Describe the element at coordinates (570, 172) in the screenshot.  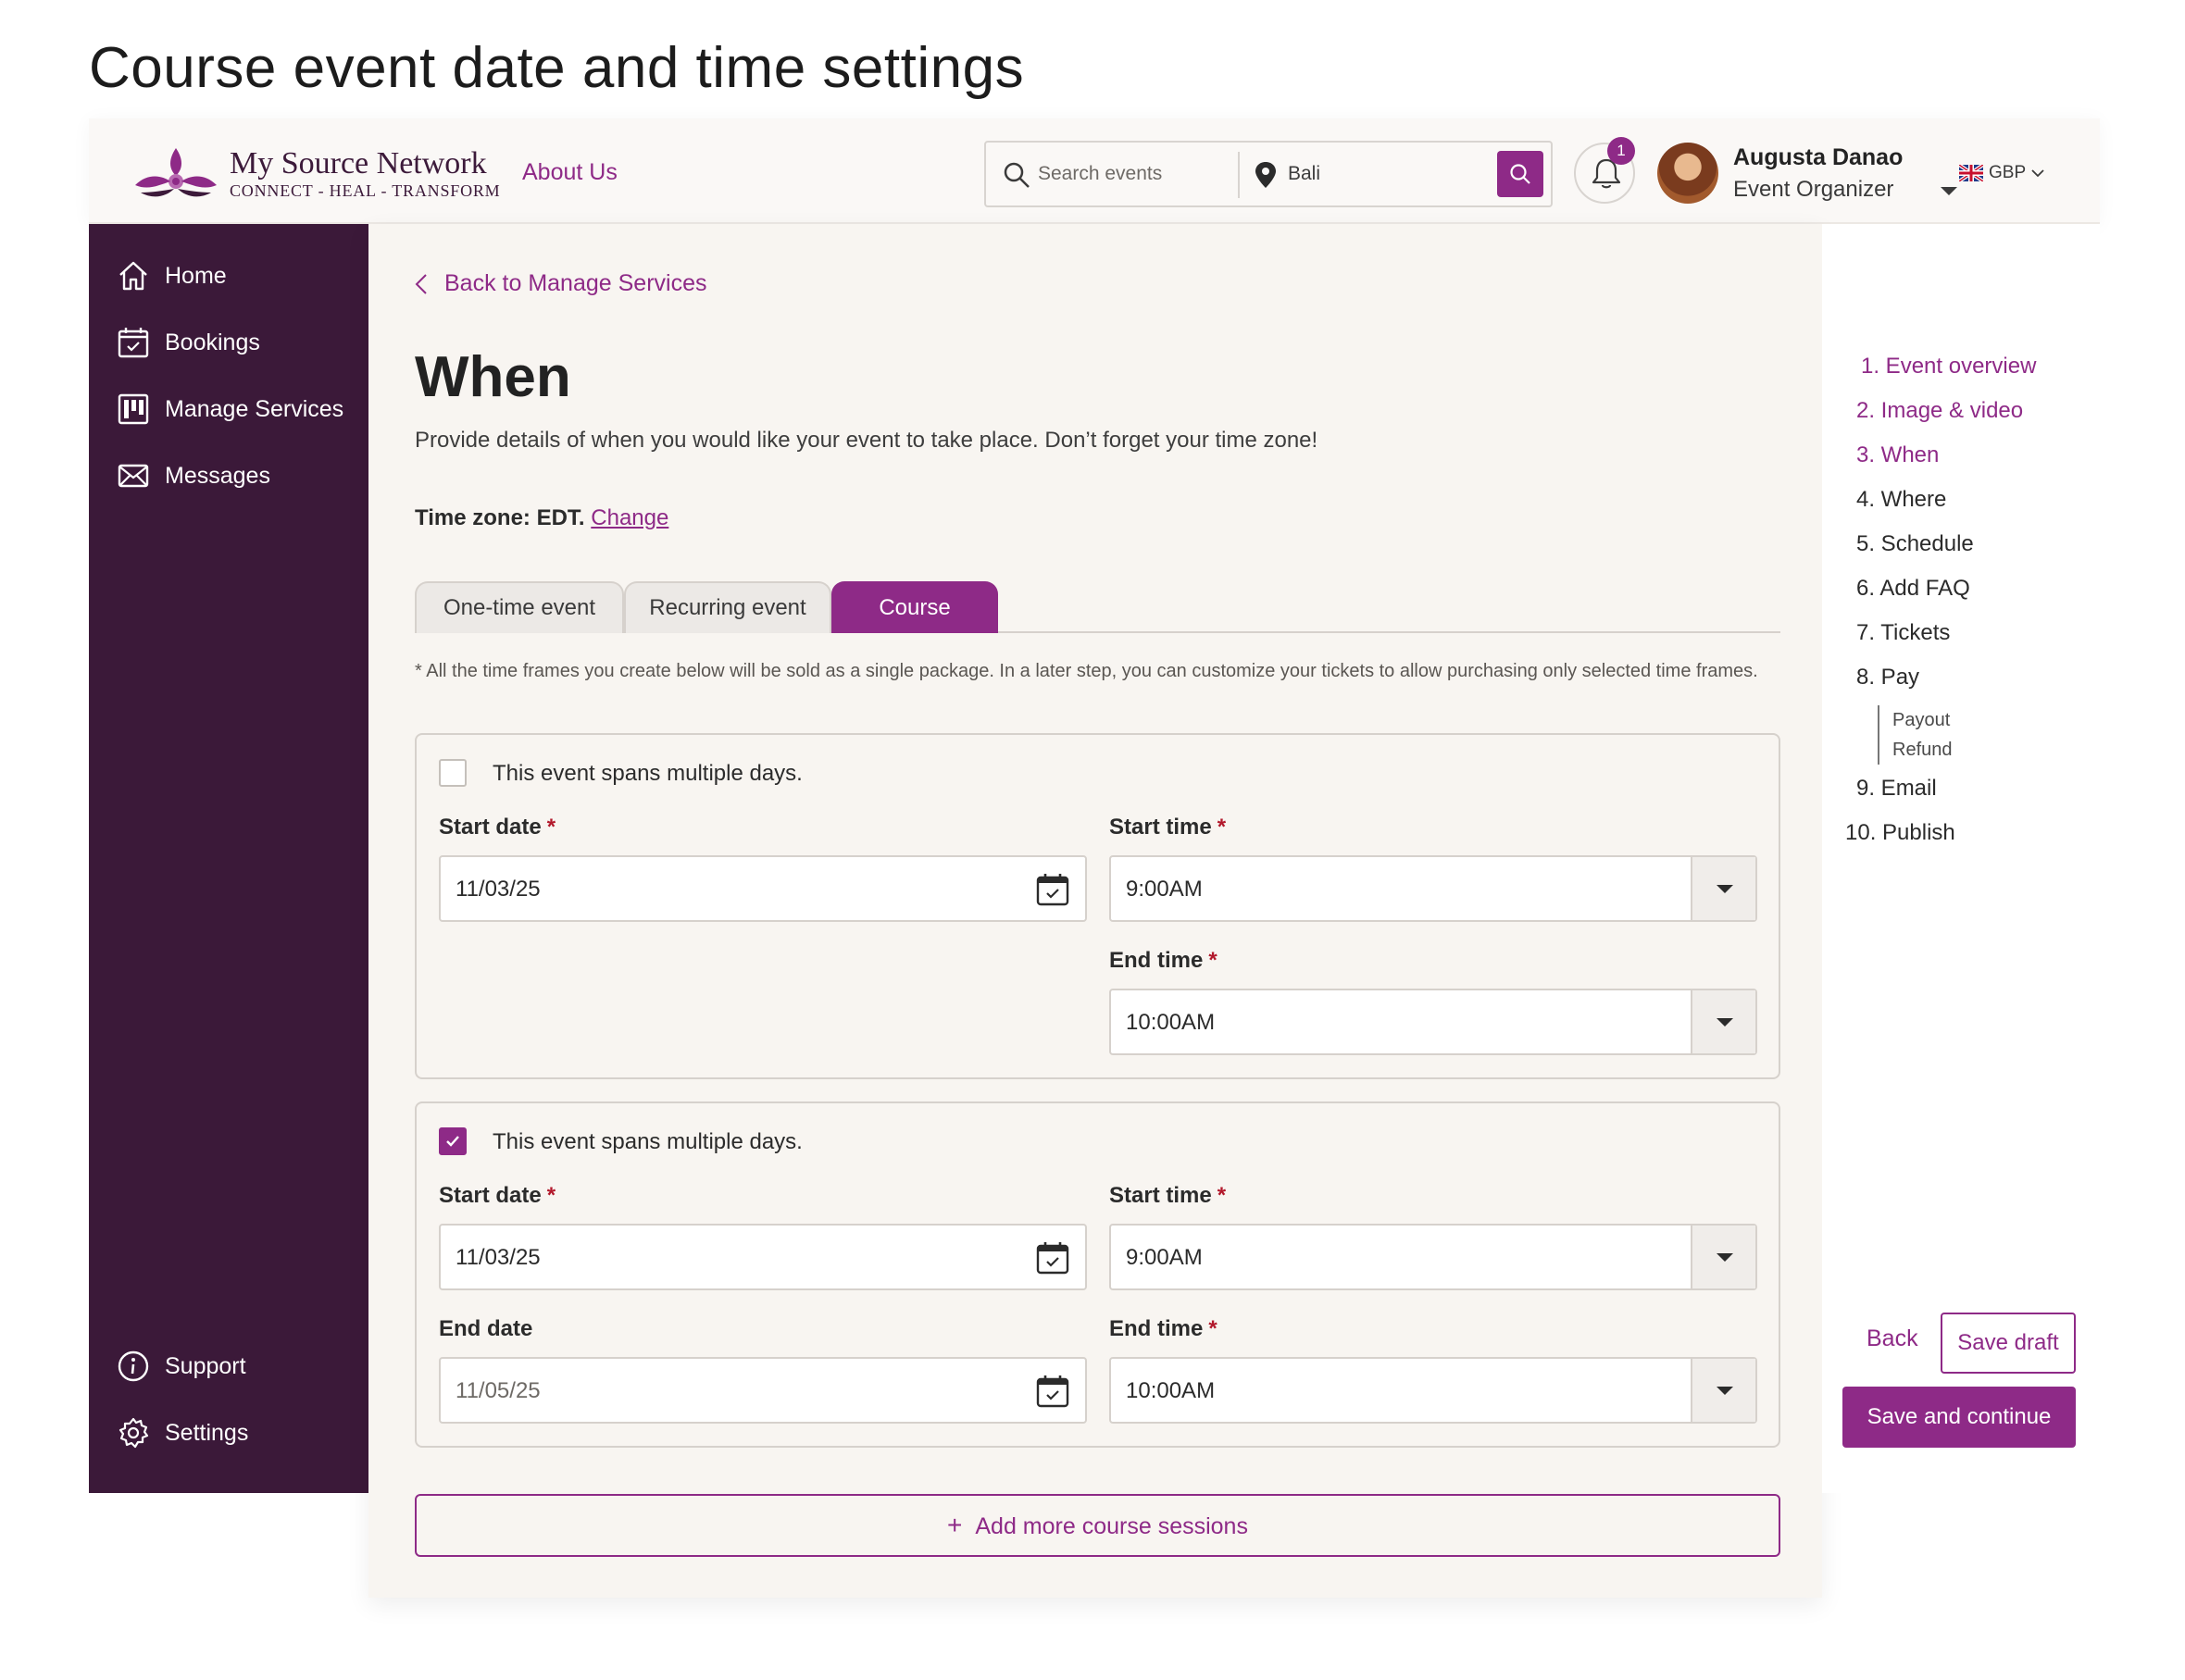
I see `about-us-link: About Us` at that location.